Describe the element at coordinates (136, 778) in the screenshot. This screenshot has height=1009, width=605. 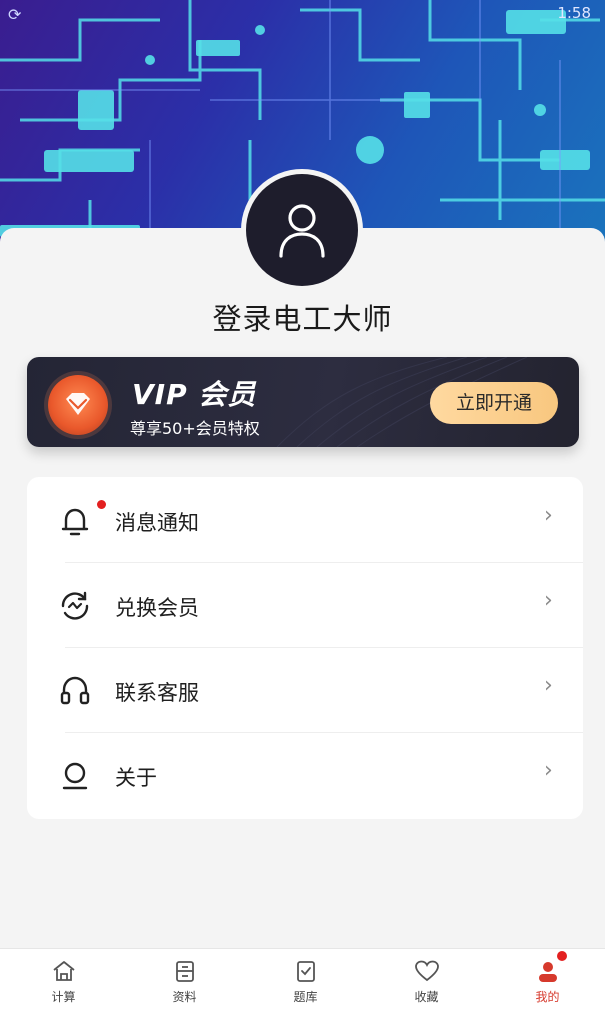
I see `menu-item-label: 关于` at that location.